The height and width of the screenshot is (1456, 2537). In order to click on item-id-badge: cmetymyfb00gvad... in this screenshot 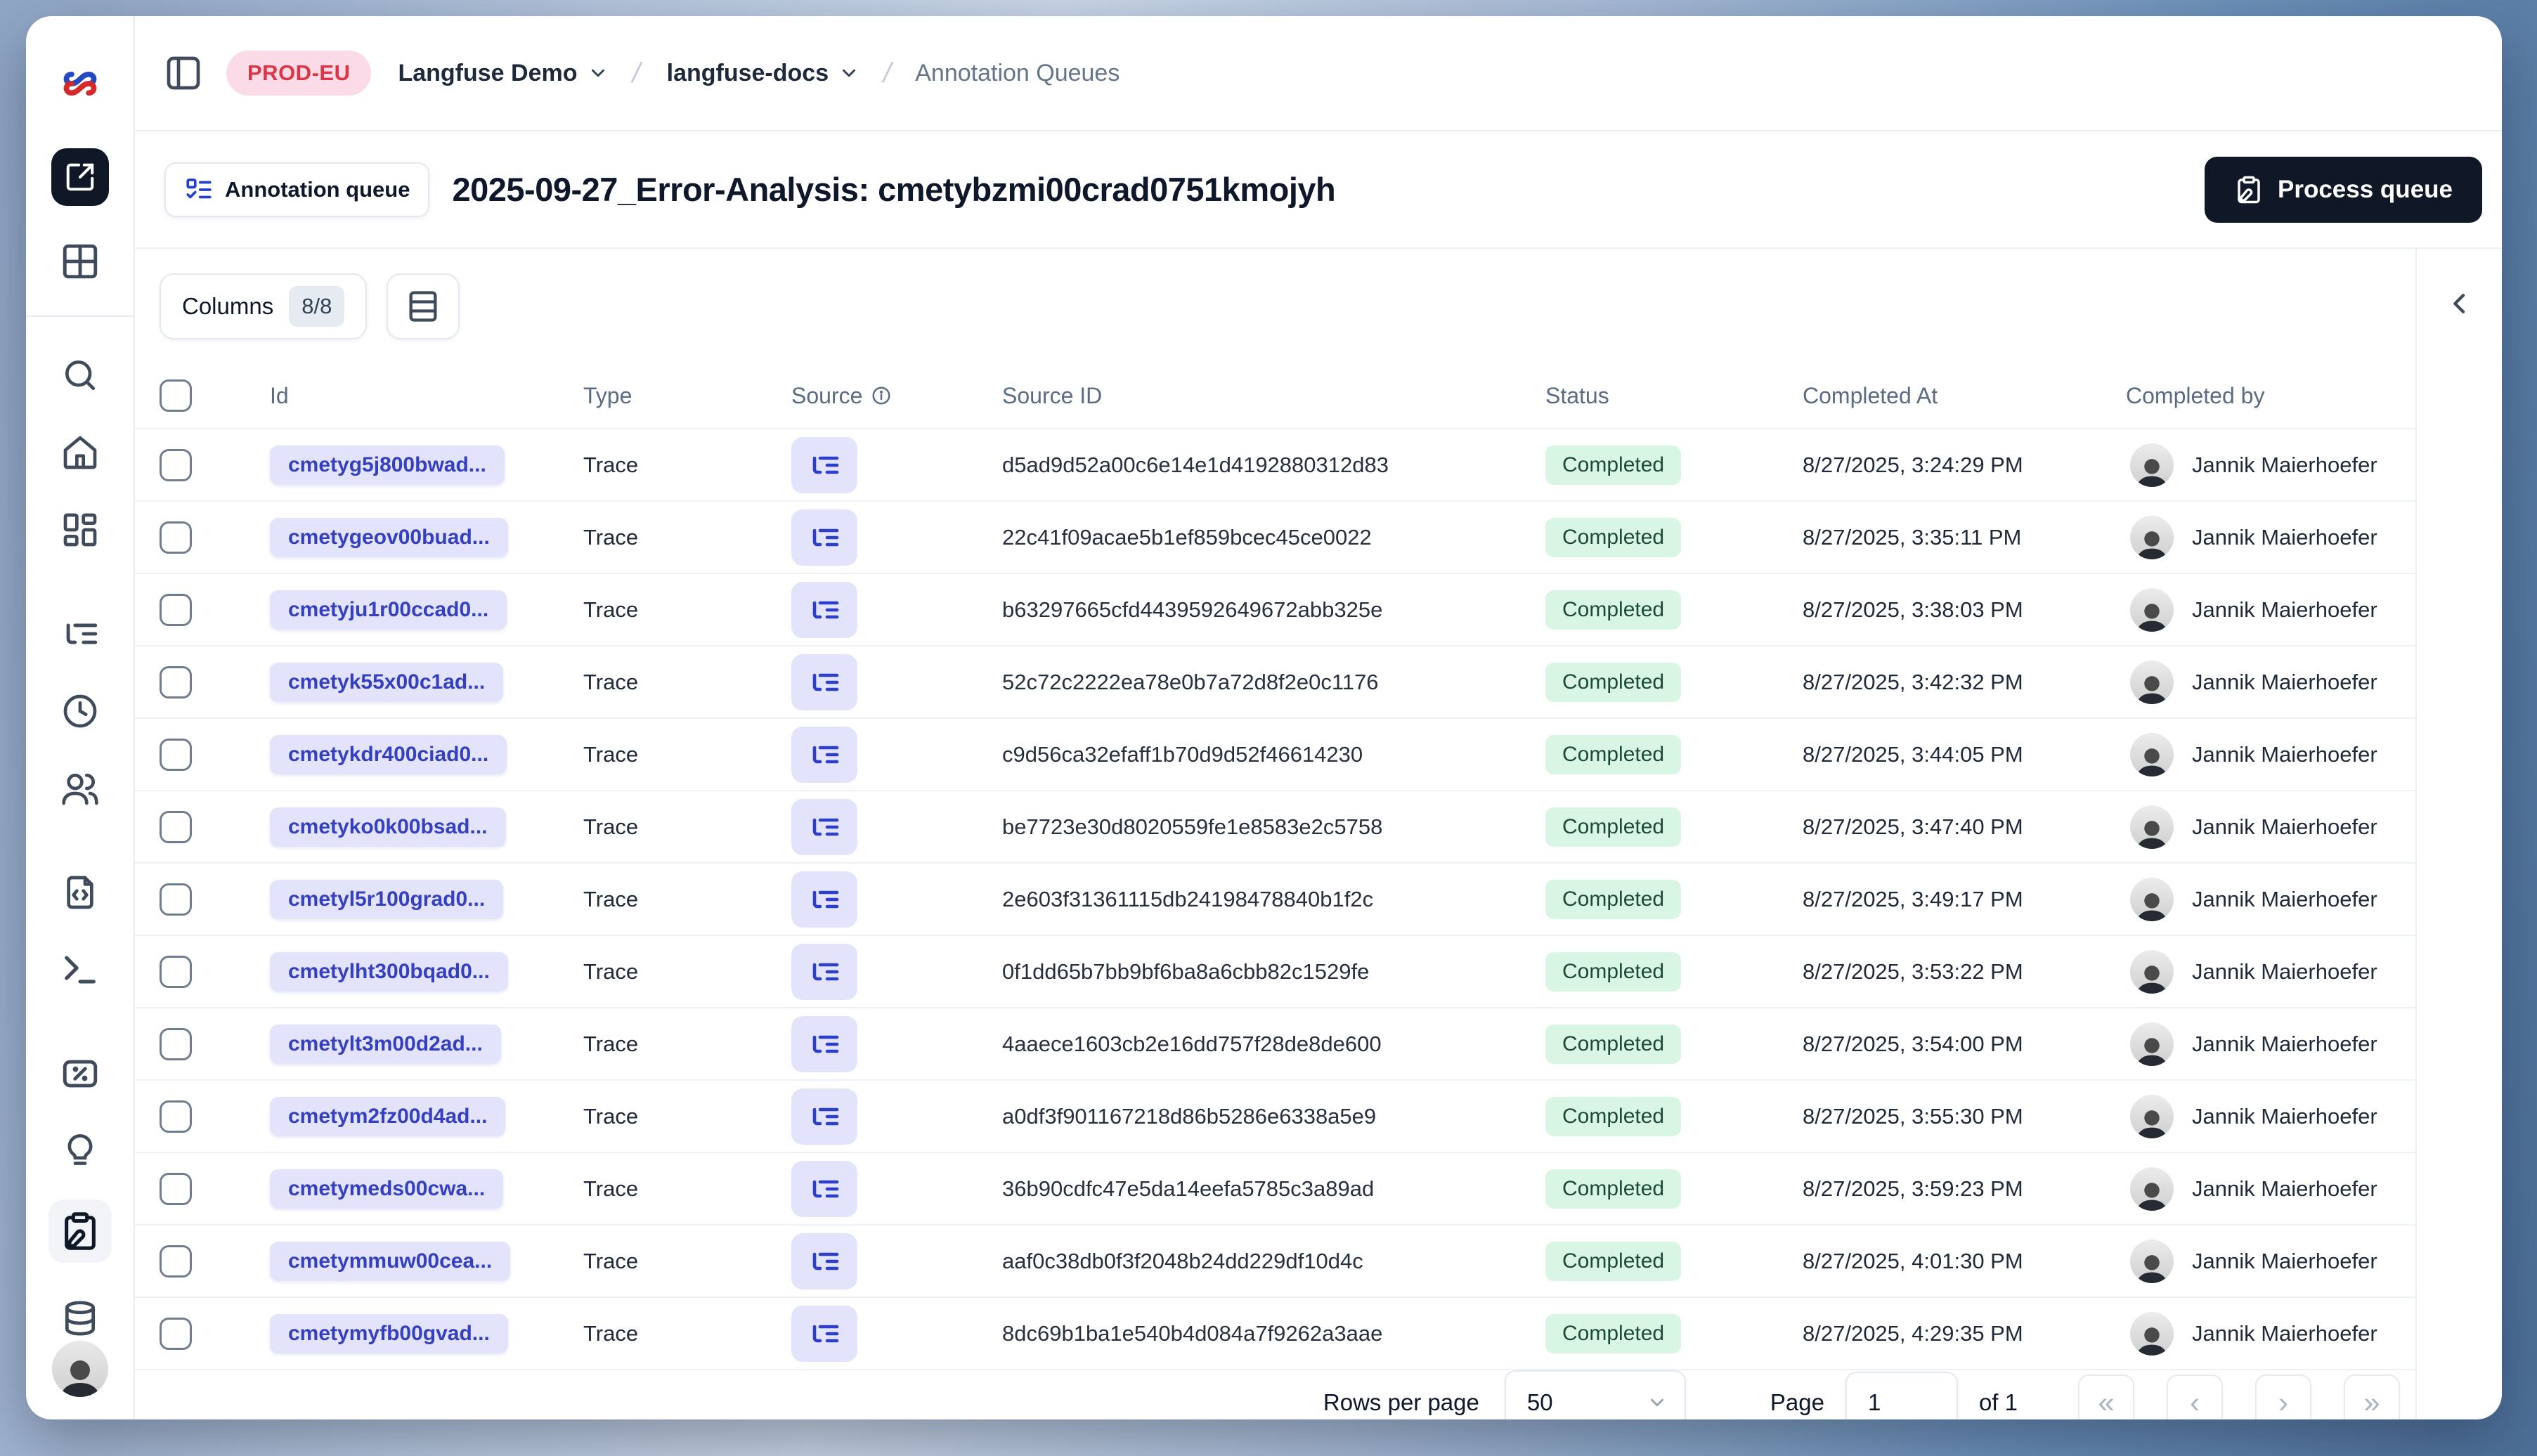, I will do `click(389, 1333)`.